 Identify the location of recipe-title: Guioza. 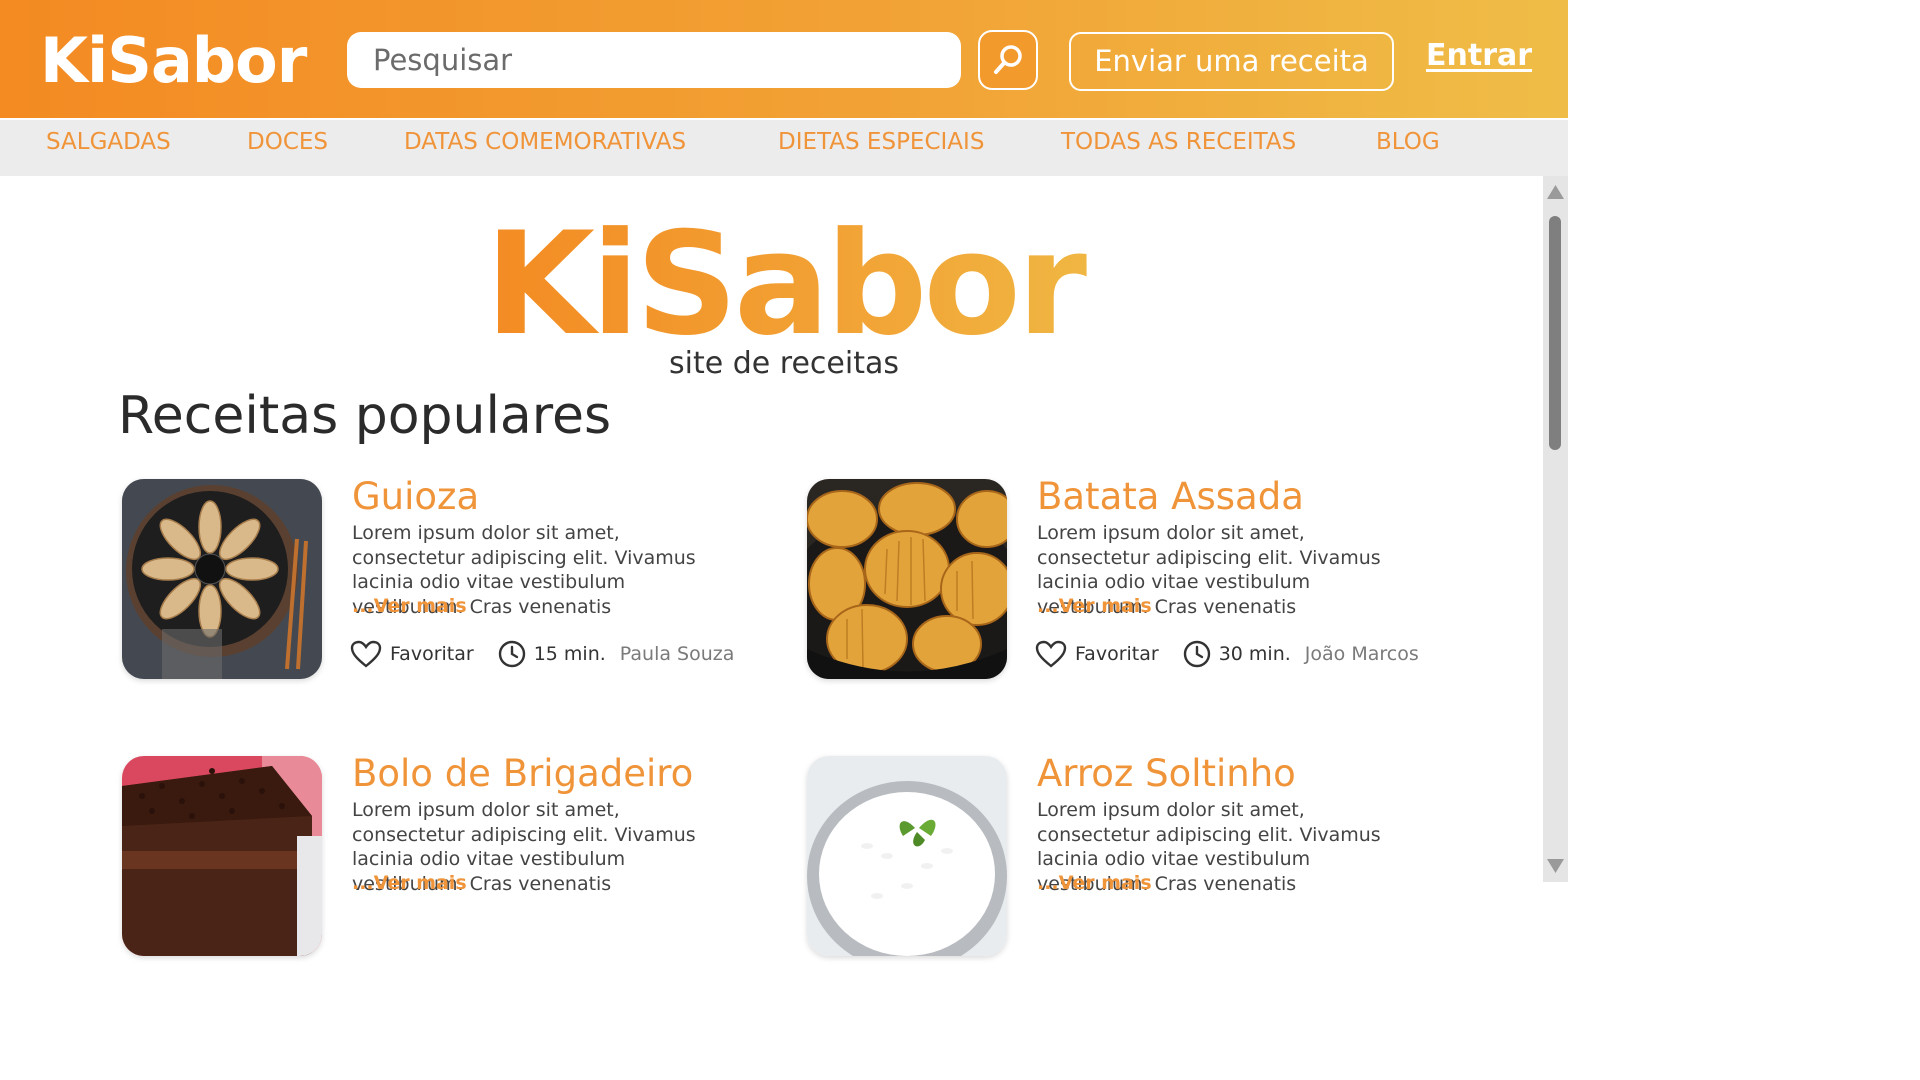
(415, 496).